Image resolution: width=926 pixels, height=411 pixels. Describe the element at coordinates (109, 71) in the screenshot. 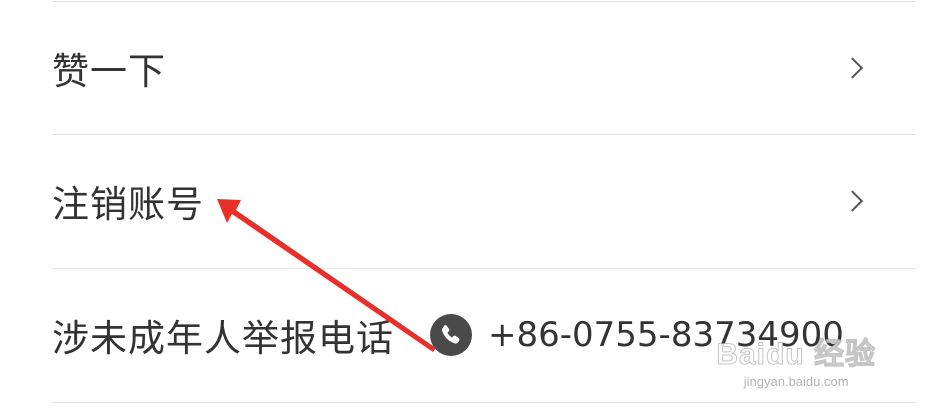

I see `row-like-label: 赞一下` at that location.